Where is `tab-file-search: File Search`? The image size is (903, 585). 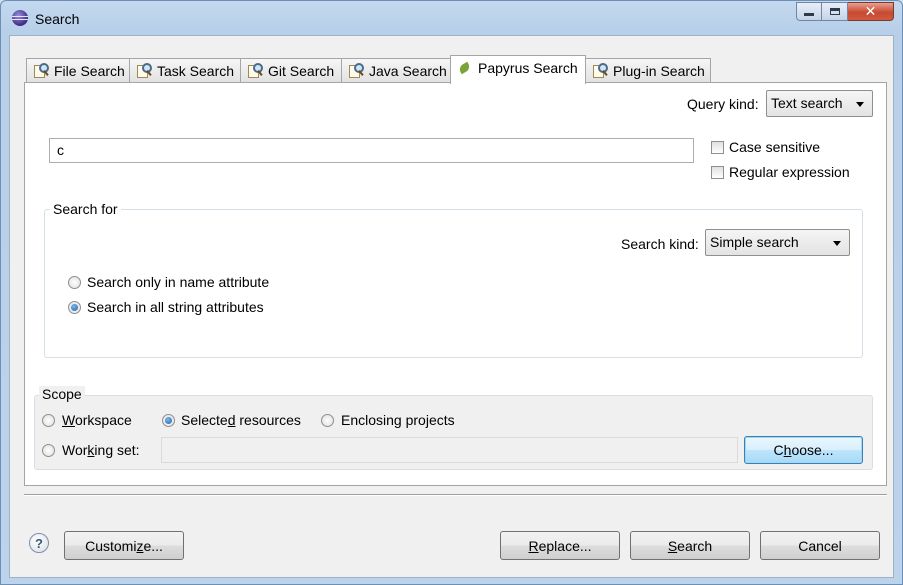 tab-file-search: File Search is located at coordinates (78, 70).